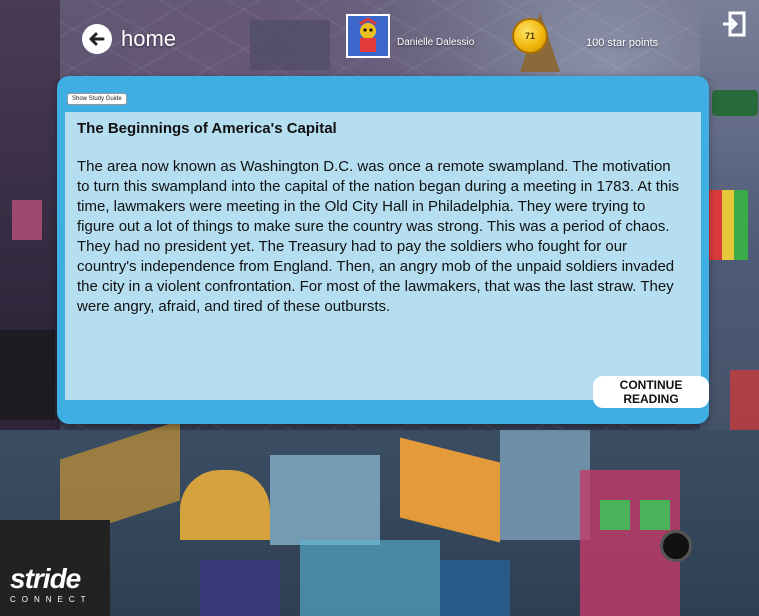 The height and width of the screenshot is (616, 759). What do you see at coordinates (651, 392) in the screenshot?
I see `continue-reading-button: CONTINUE READING` at bounding box center [651, 392].